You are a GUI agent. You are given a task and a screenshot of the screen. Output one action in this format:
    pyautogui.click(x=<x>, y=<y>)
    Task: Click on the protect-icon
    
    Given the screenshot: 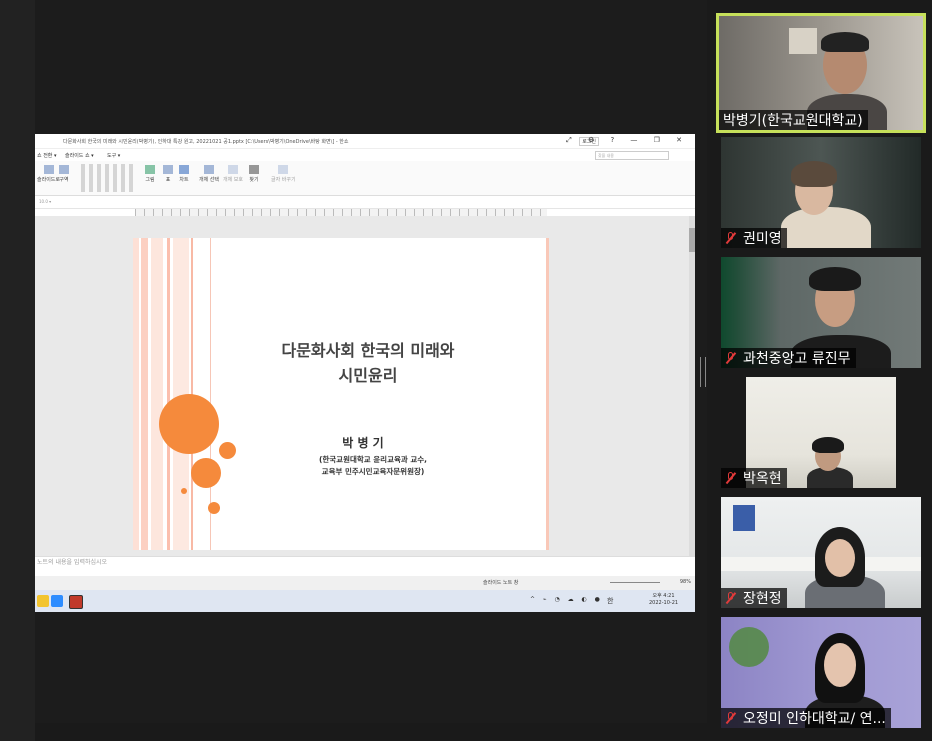 What is the action you would take?
    pyautogui.click(x=233, y=169)
    